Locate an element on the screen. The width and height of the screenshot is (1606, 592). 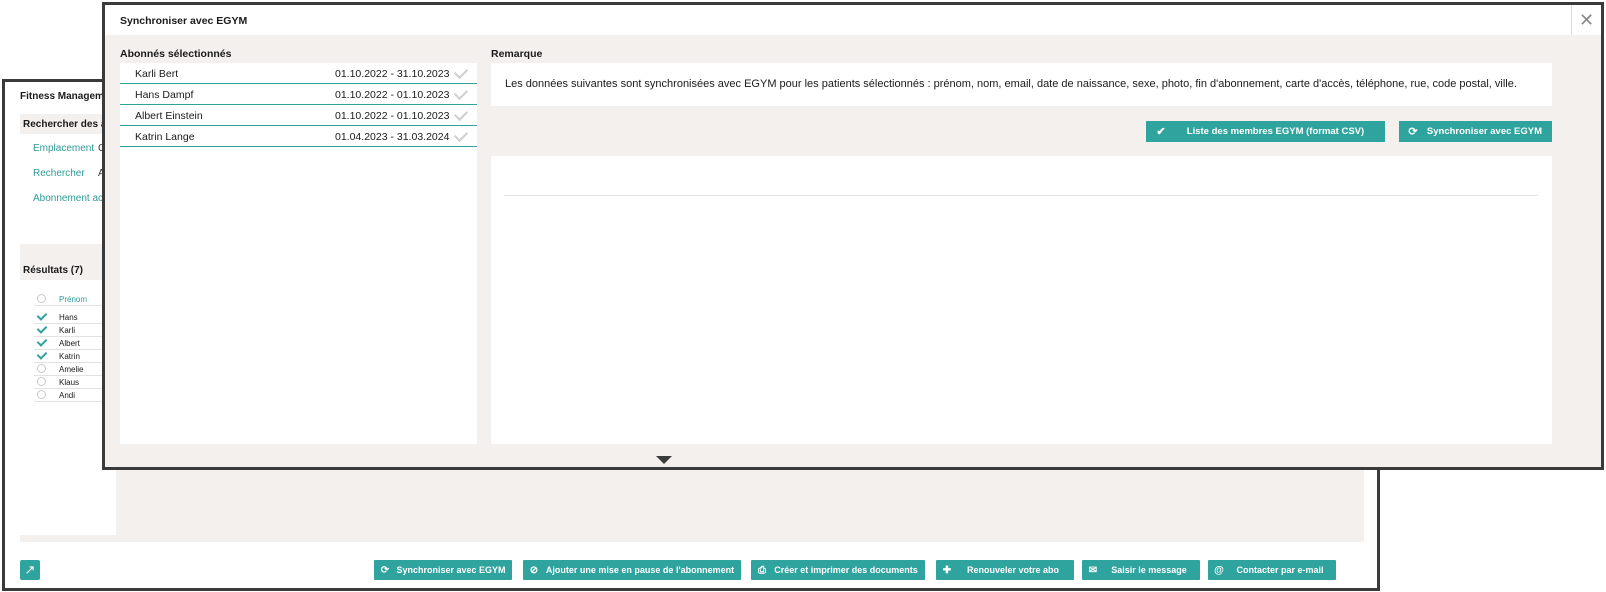
results-title: Résultats (7) is located at coordinates (53, 270).